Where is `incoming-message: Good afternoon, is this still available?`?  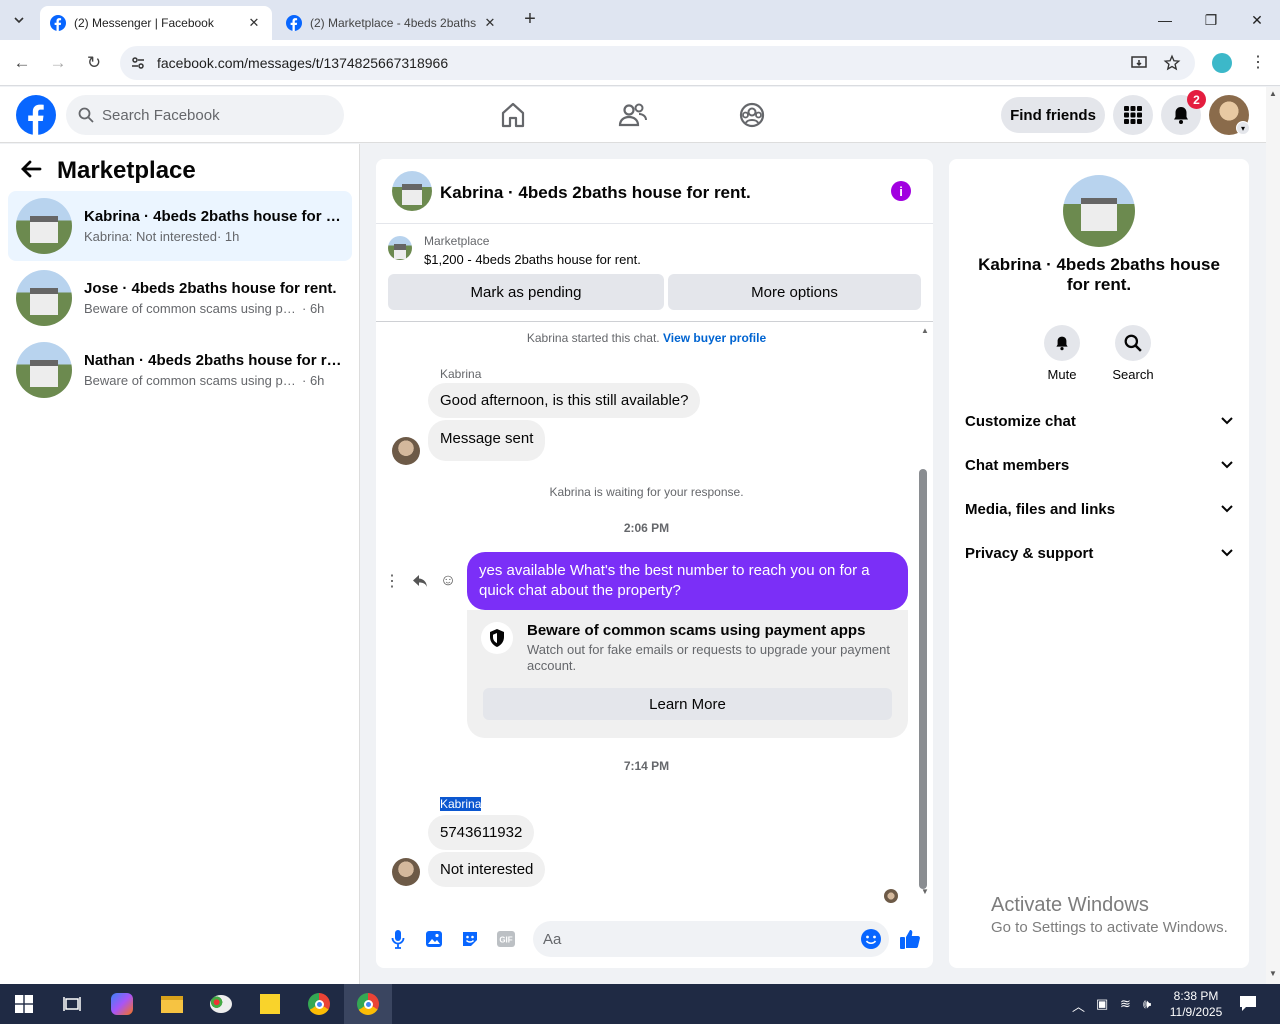 incoming-message: Good afternoon, is this still available? is located at coordinates (564, 400).